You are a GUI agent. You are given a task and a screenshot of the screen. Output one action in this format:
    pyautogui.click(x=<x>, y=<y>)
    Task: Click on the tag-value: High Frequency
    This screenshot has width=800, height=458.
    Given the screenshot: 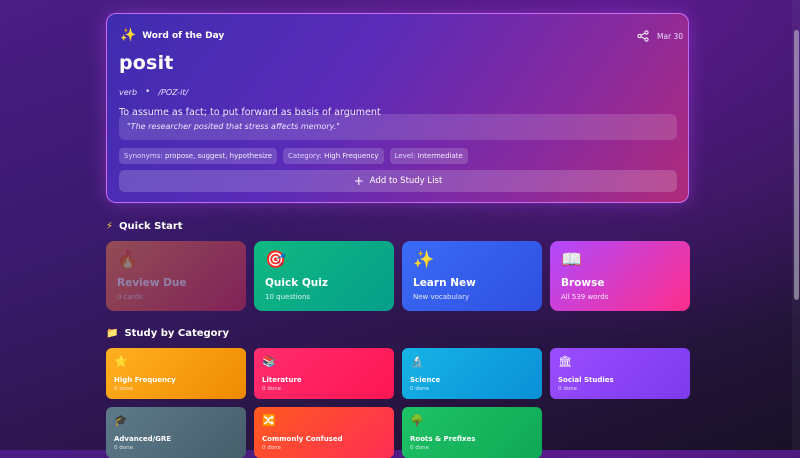 What is the action you would take?
    pyautogui.click(x=351, y=156)
    